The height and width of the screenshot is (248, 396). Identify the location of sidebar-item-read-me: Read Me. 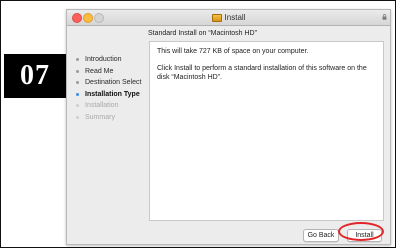
(116, 72).